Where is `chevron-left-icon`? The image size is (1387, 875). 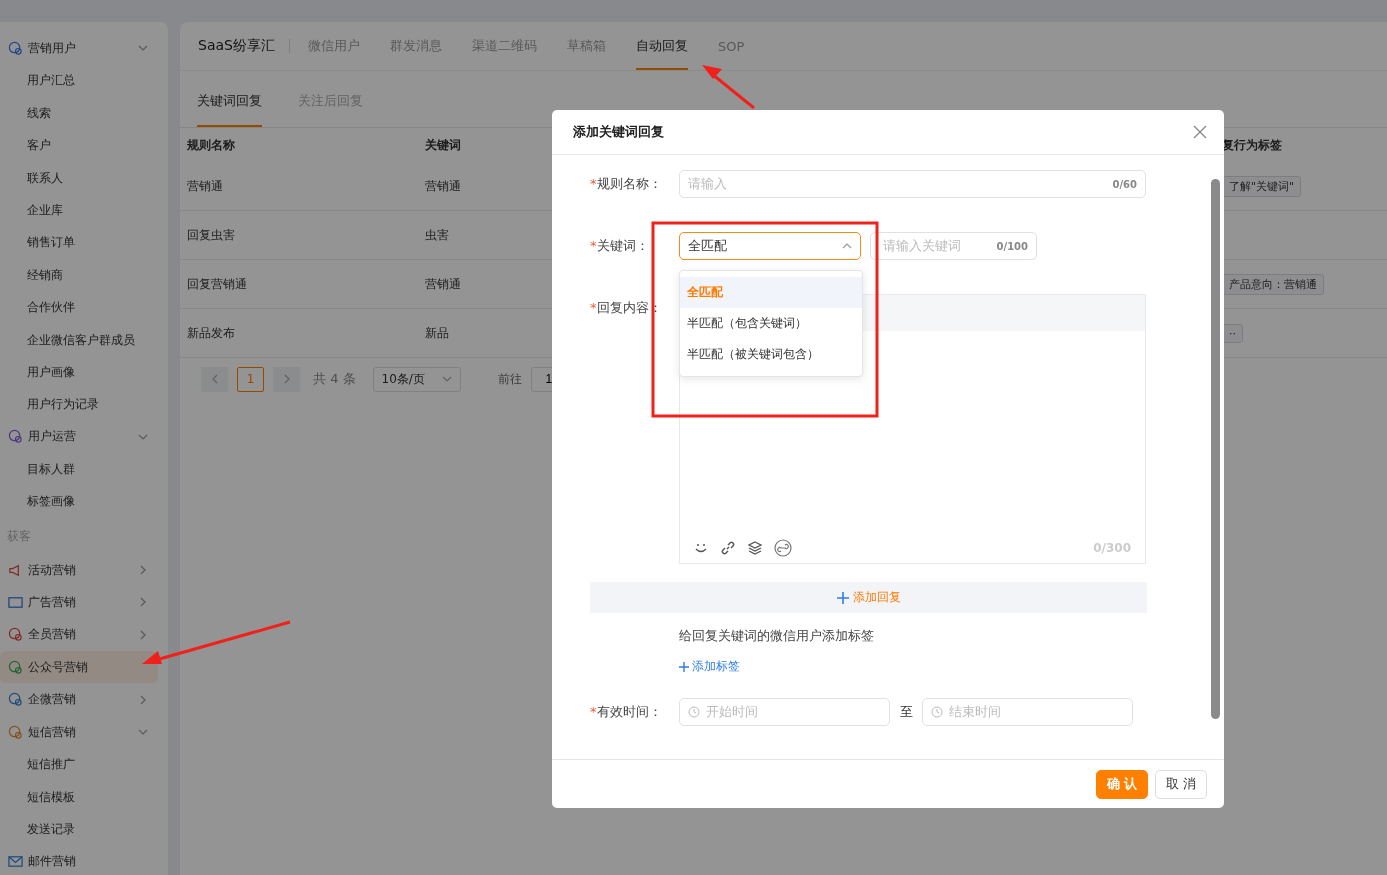 chevron-left-icon is located at coordinates (214, 379).